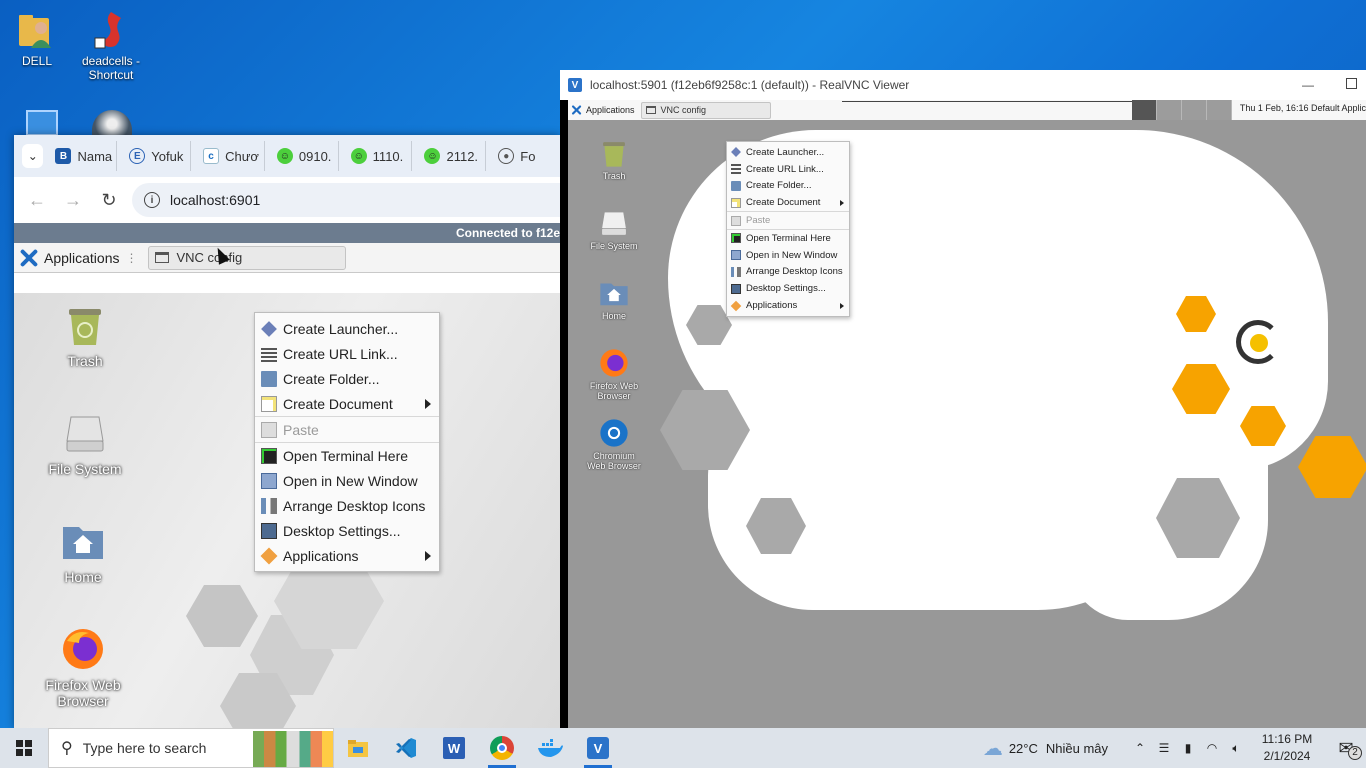 The width and height of the screenshot is (1366, 768). I want to click on vnc-menu-item-open-terminal-here: Open Terminal Here, so click(788, 238).